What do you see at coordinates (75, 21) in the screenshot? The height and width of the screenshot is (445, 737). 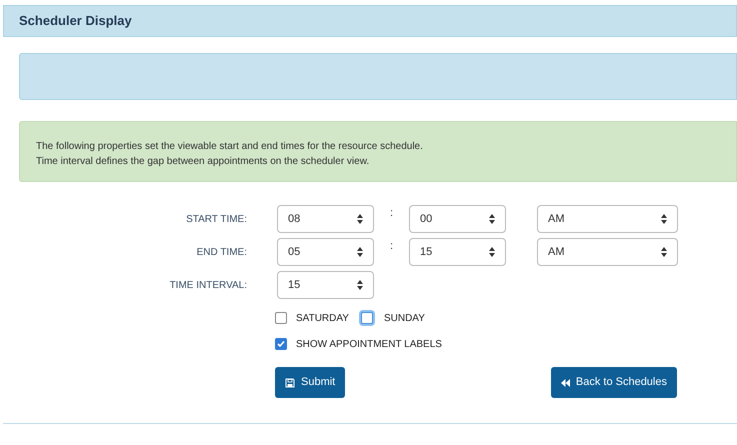 I see `panel-title: Scheduler Display` at bounding box center [75, 21].